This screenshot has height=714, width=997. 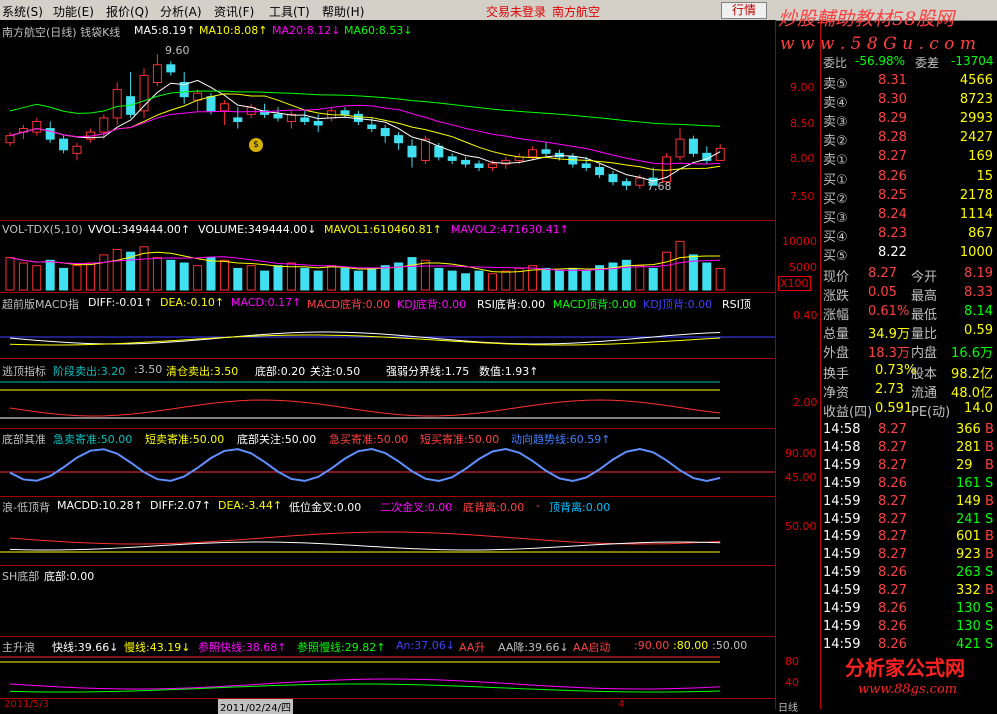 What do you see at coordinates (909, 197) in the screenshot?
I see `buy-row: 买② 8.25 2178` at bounding box center [909, 197].